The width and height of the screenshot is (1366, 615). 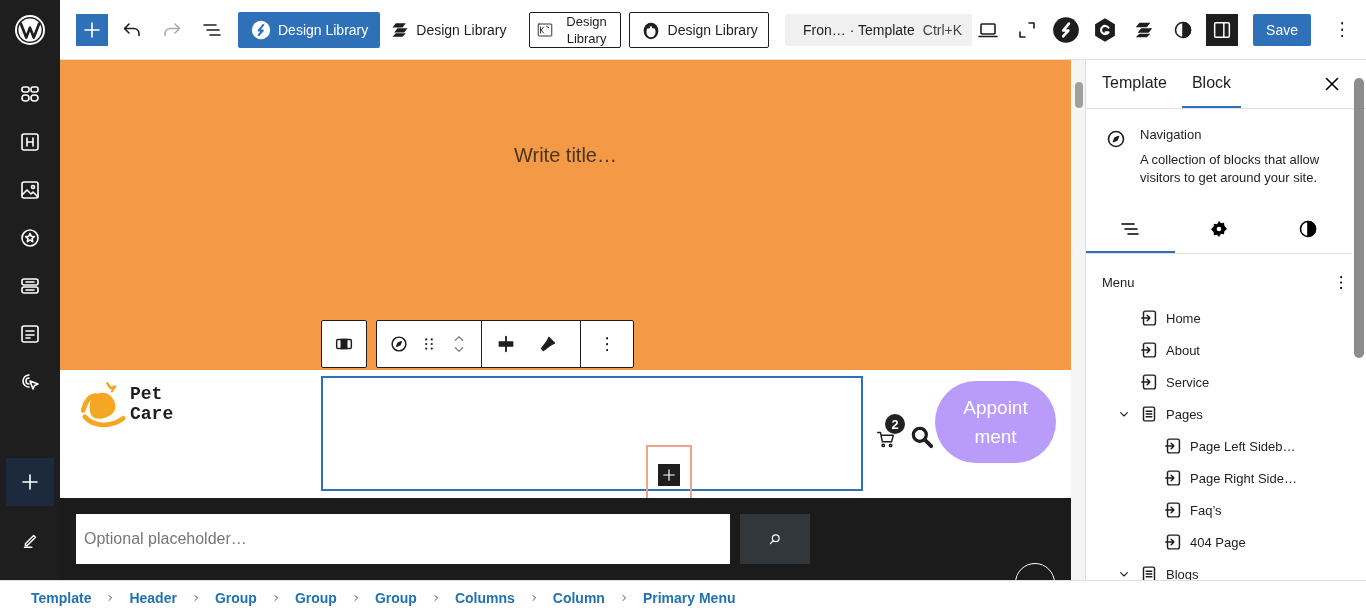 I want to click on form-icon, so click(x=30, y=334).